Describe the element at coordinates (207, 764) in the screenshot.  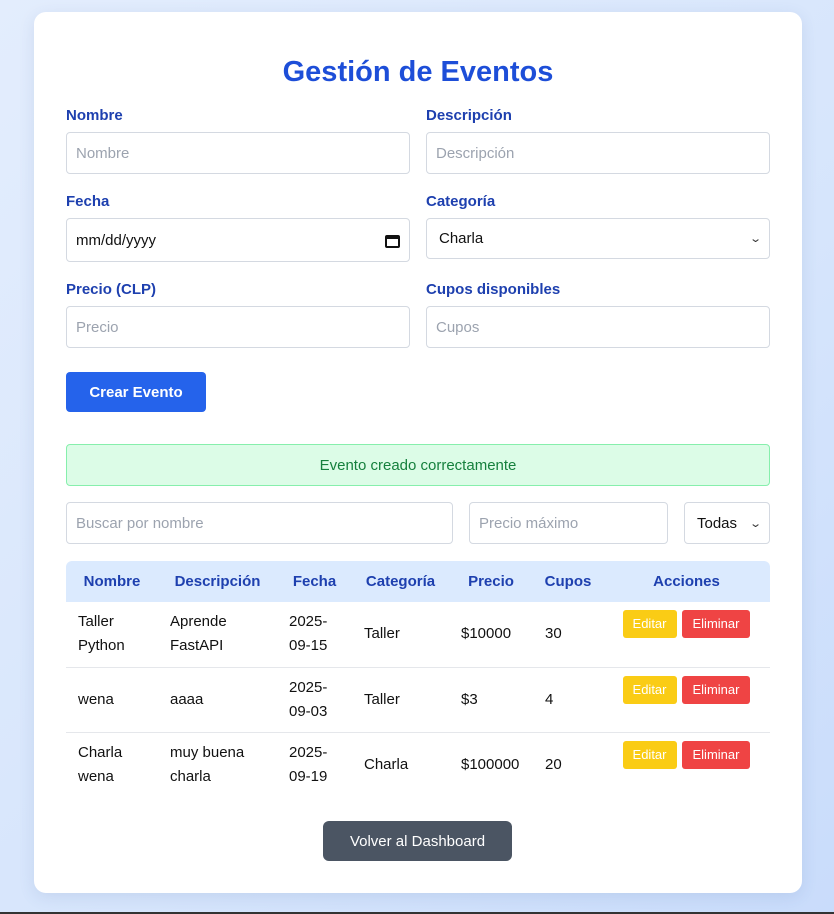
I see `cell-descripcion: muy buena charla` at that location.